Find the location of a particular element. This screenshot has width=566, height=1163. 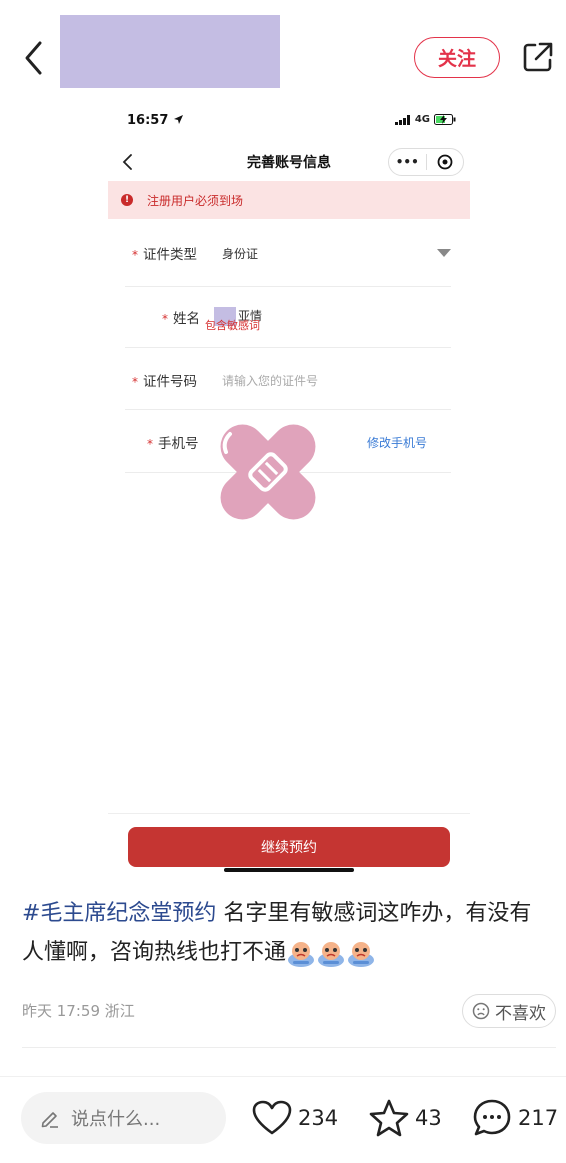

like-button: 234 is located at coordinates (295, 1118).